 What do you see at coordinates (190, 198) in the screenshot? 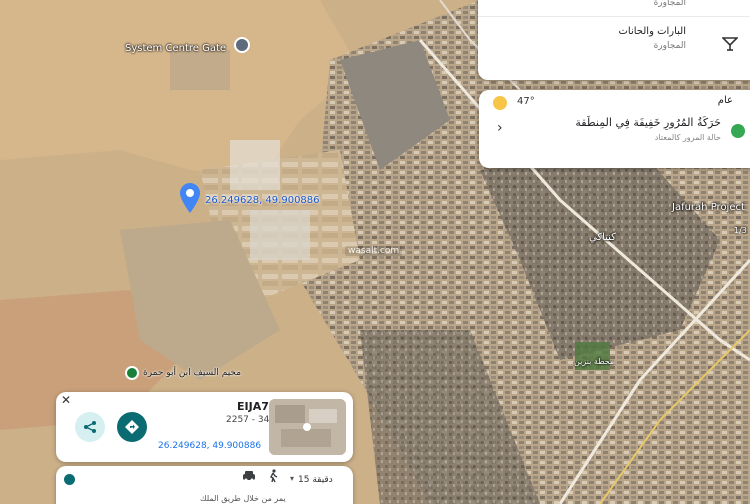
I see `location-pin-icon` at bounding box center [190, 198].